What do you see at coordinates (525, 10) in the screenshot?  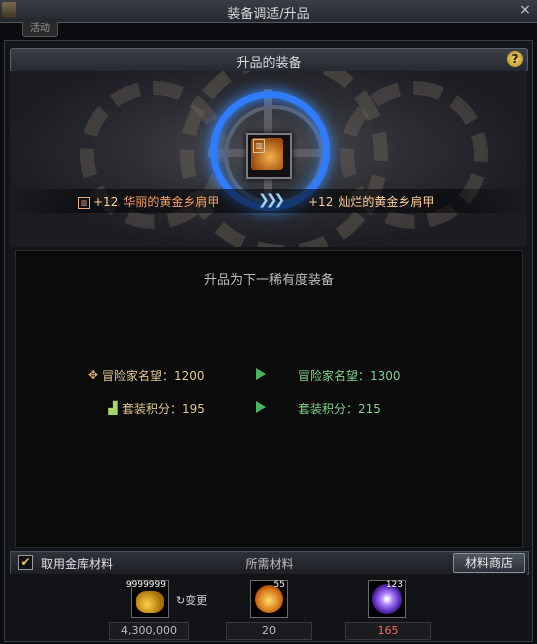 I see `close-icon: ×` at bounding box center [525, 10].